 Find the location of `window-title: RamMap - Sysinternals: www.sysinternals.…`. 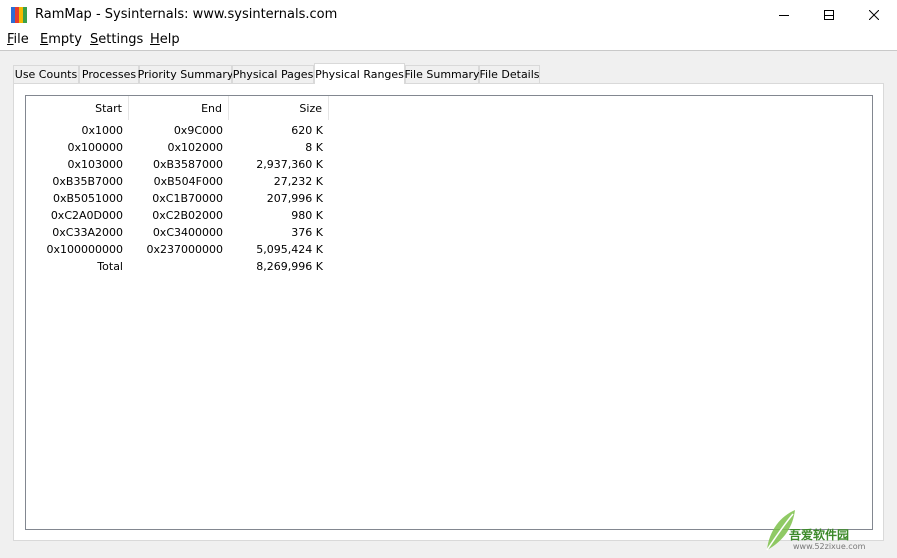

window-title: RamMap - Sysinternals: www.sysinternals.… is located at coordinates (186, 14).